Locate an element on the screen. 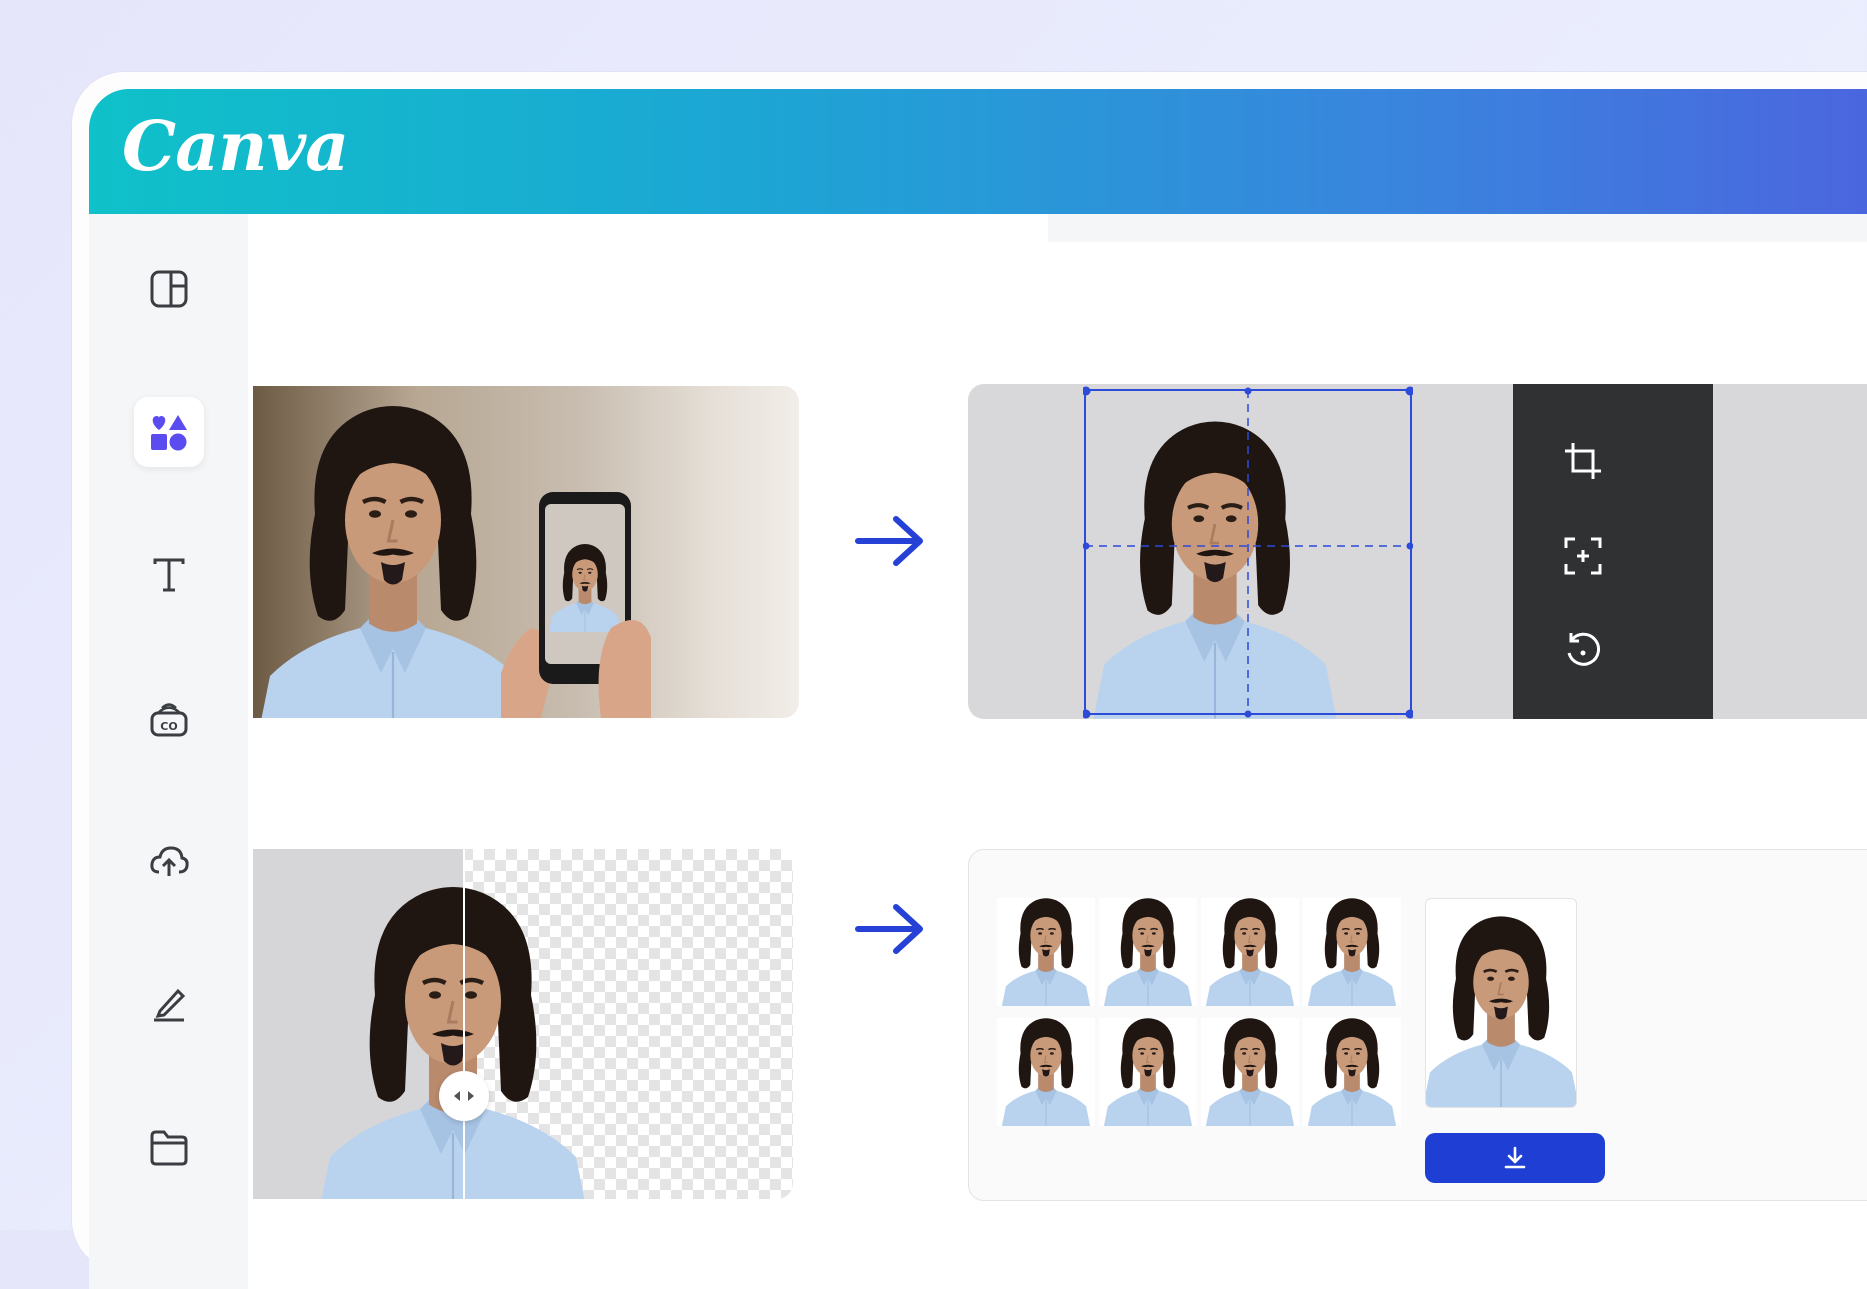 The width and height of the screenshot is (1867, 1289). sidebar-item-draw is located at coordinates (169, 1004).